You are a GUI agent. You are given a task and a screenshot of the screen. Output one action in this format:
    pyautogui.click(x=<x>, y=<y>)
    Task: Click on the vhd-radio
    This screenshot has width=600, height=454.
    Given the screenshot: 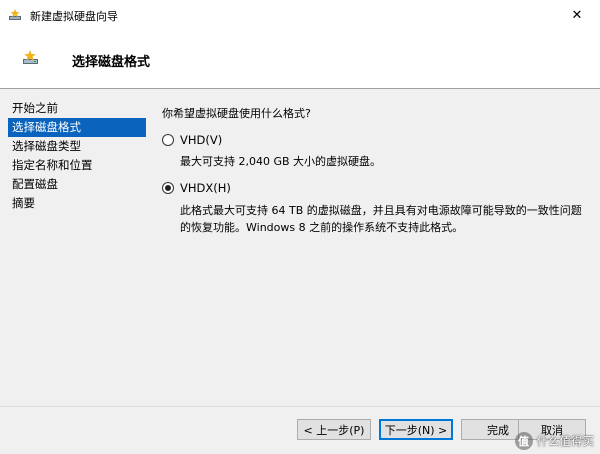 What is the action you would take?
    pyautogui.click(x=168, y=140)
    